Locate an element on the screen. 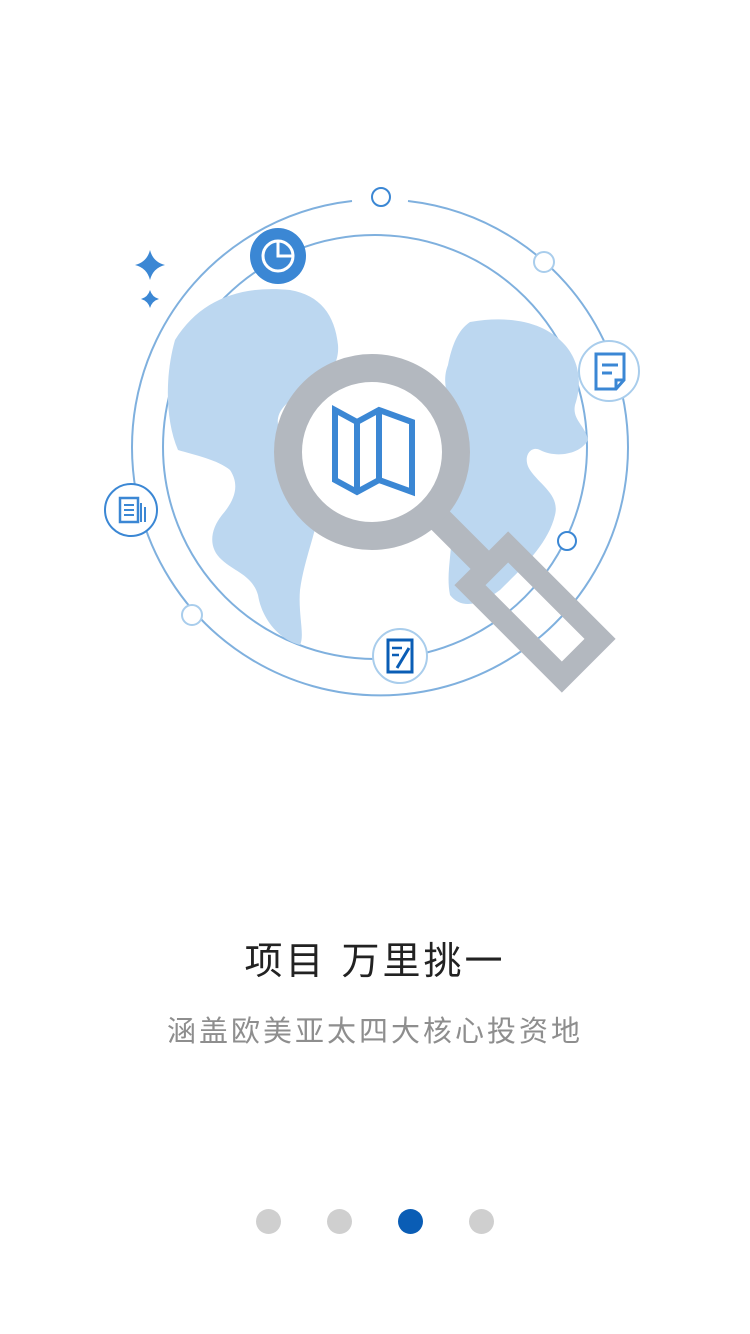 This screenshot has height=1334, width=750. slide-title: 项目 万里挑一 is located at coordinates (375, 961).